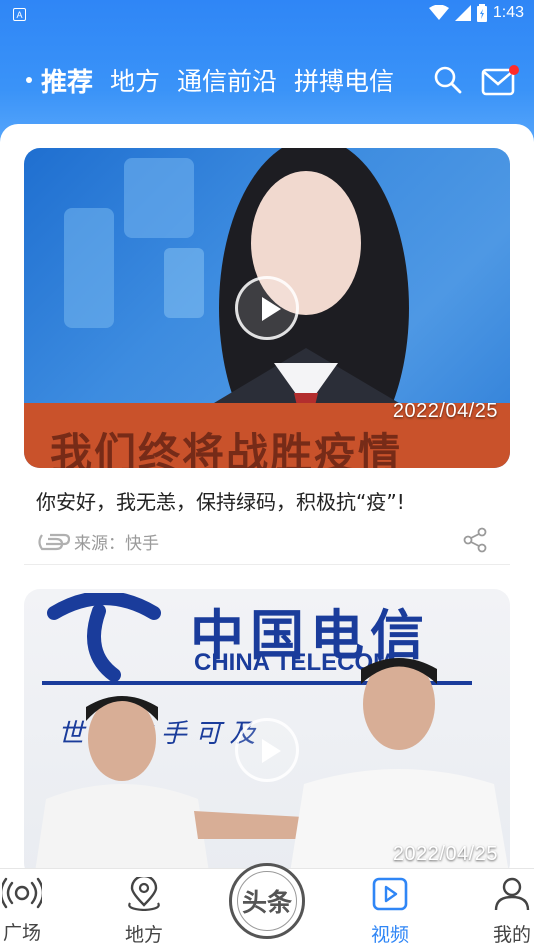 The height and width of the screenshot is (951, 534). I want to click on overlay-caption: 我们终将战胜疫情, so click(226, 448).